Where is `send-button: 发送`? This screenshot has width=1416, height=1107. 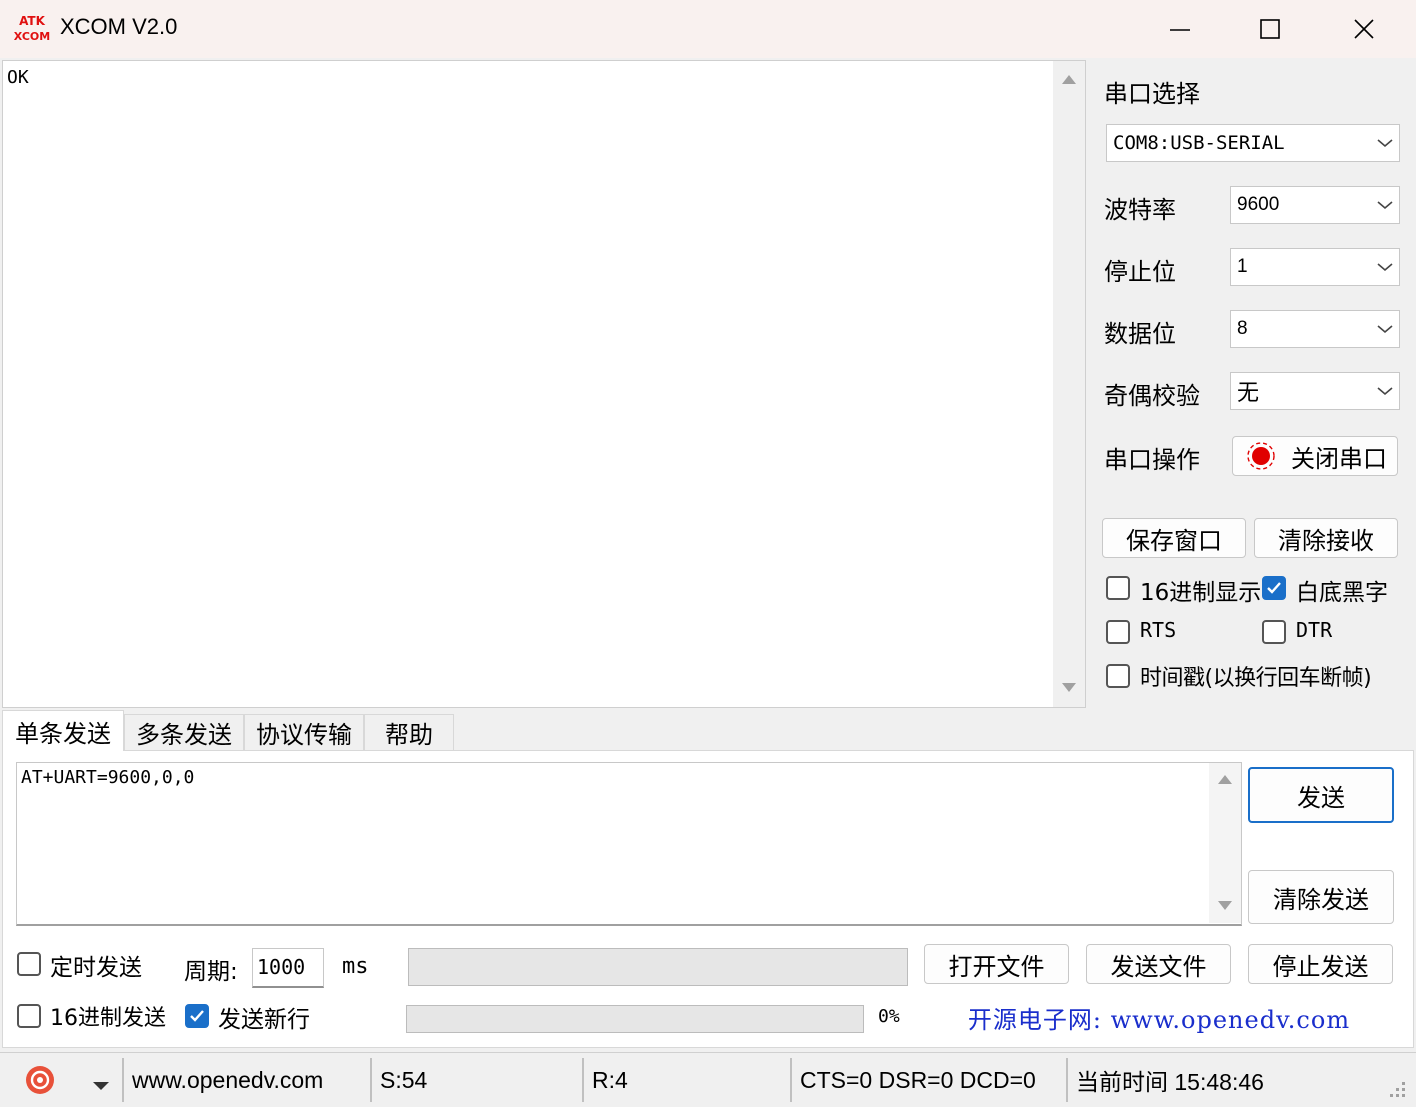 send-button: 发送 is located at coordinates (1321, 795).